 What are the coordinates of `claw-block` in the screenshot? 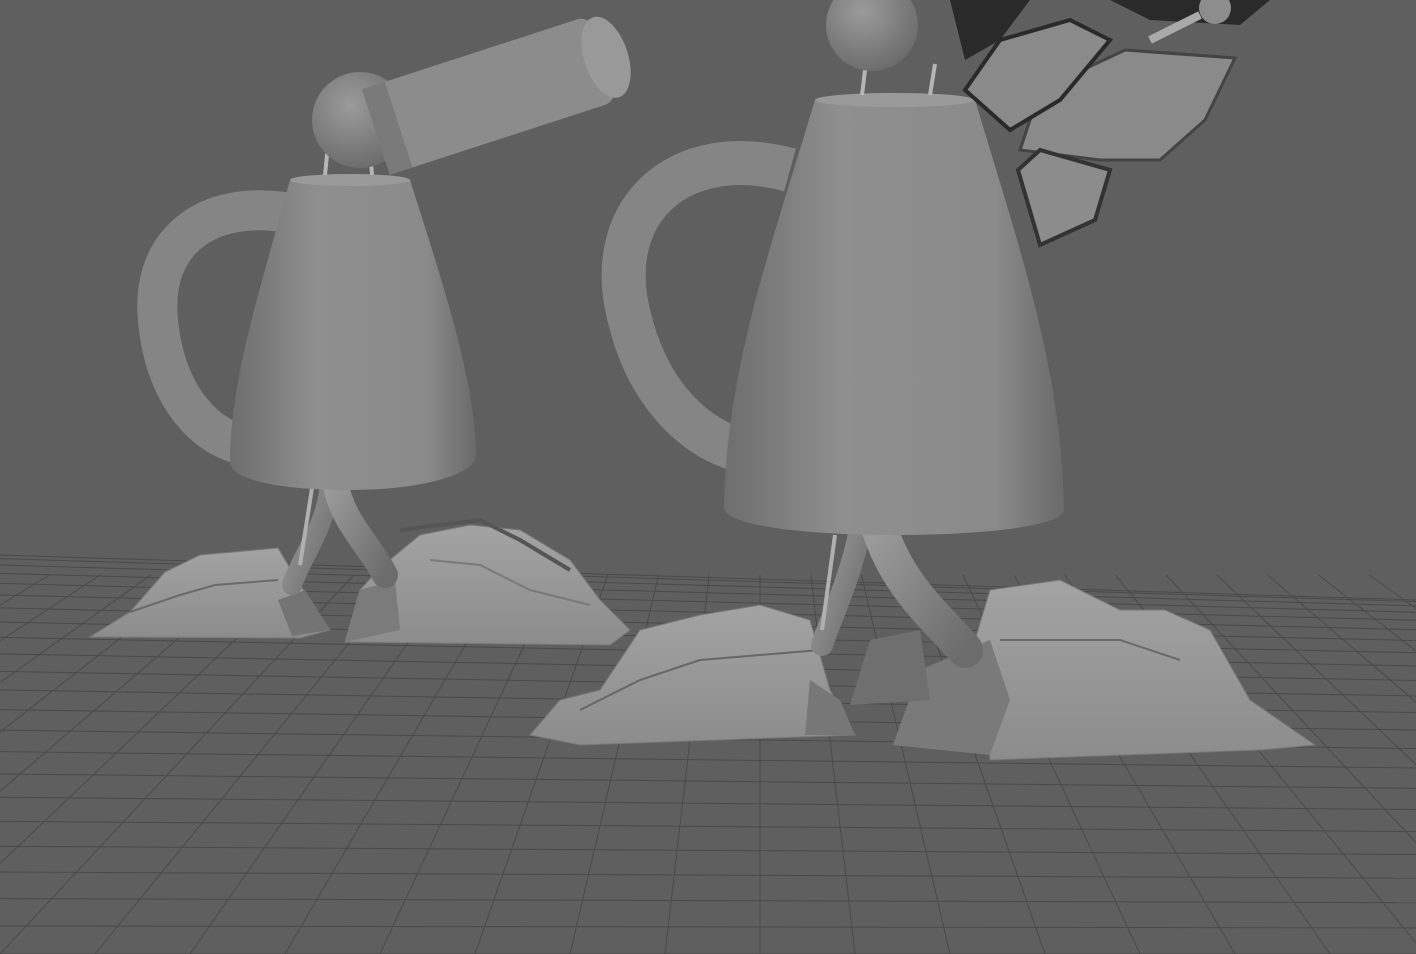 It's located at (1064, 197).